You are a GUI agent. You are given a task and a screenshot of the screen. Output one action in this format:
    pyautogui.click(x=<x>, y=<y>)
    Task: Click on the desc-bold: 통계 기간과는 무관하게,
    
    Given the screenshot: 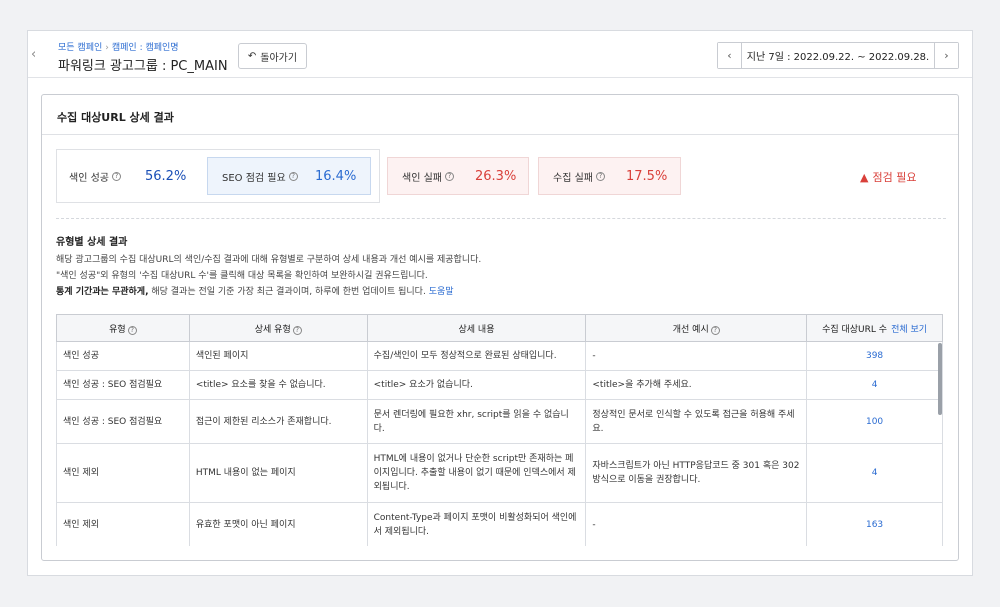 What is the action you would take?
    pyautogui.click(x=102, y=292)
    